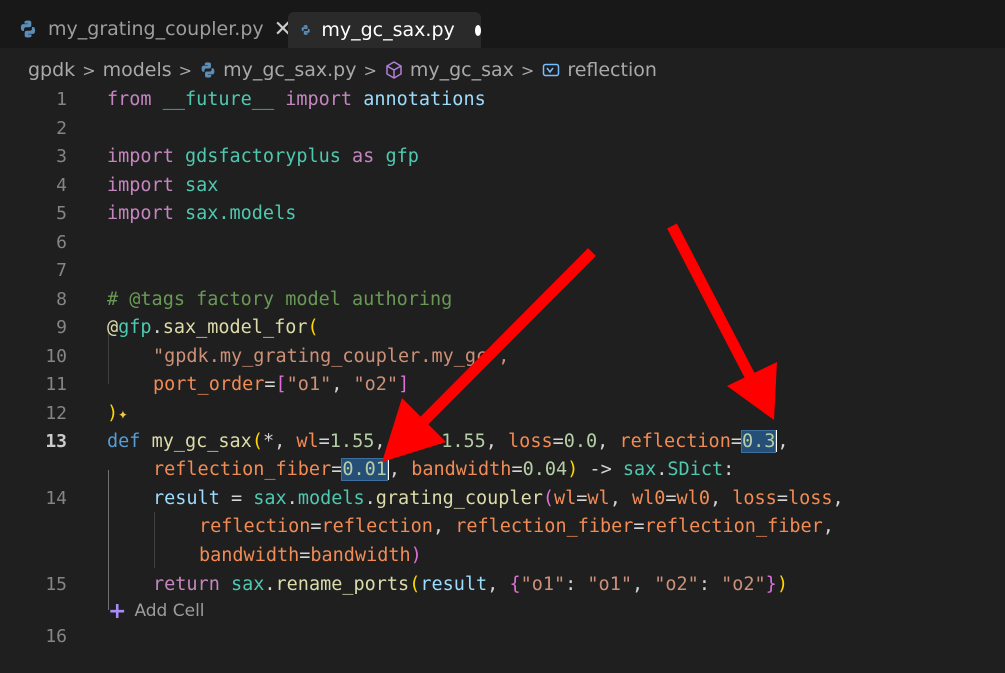 The image size is (1005, 673). I want to click on operator: ->, so click(600, 469).